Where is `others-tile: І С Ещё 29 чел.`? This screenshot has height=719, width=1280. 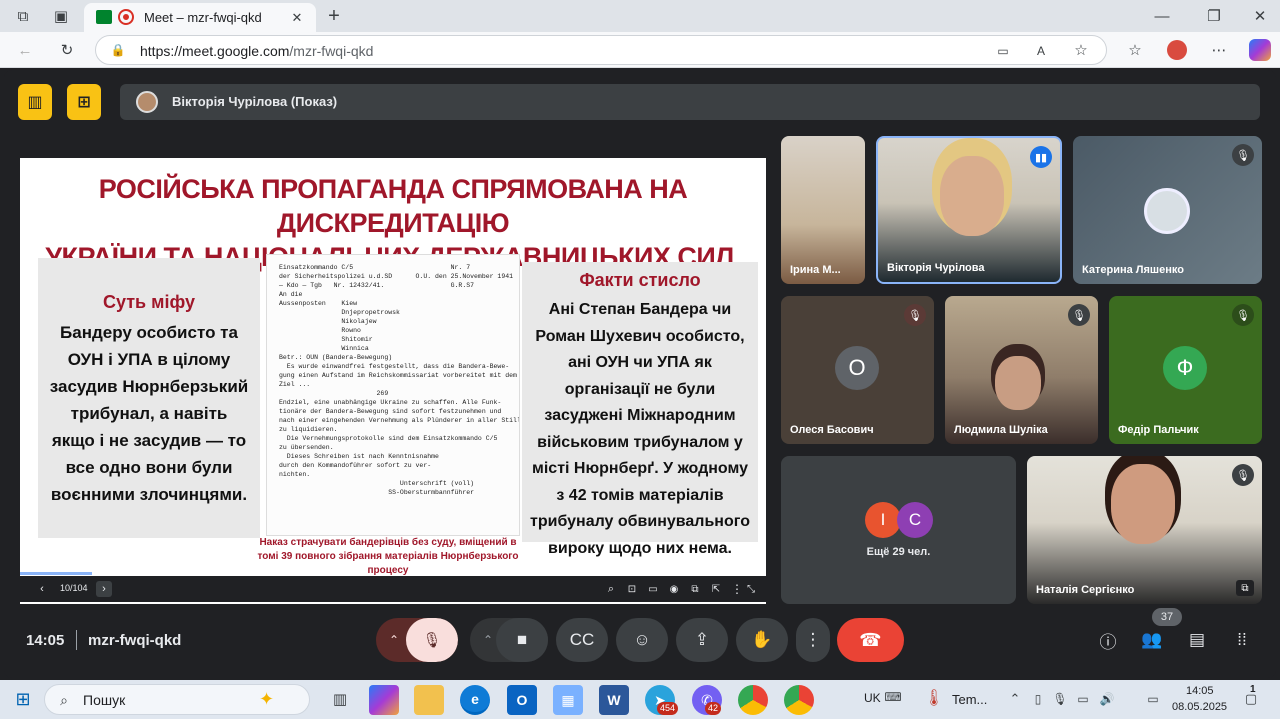
others-tile: І С Ещё 29 чел. is located at coordinates (898, 530).